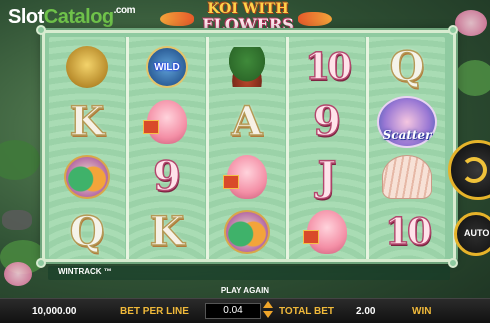  I want to click on slotcatalog-watermark: SlotCatalog.com, so click(72, 17).